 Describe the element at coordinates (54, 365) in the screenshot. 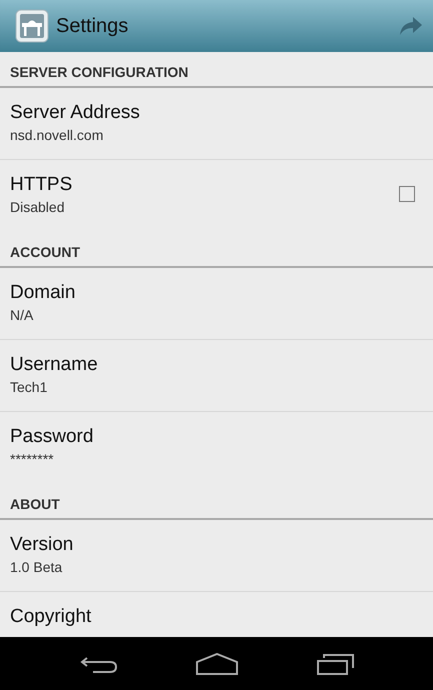

I see `setting-title: Username` at that location.